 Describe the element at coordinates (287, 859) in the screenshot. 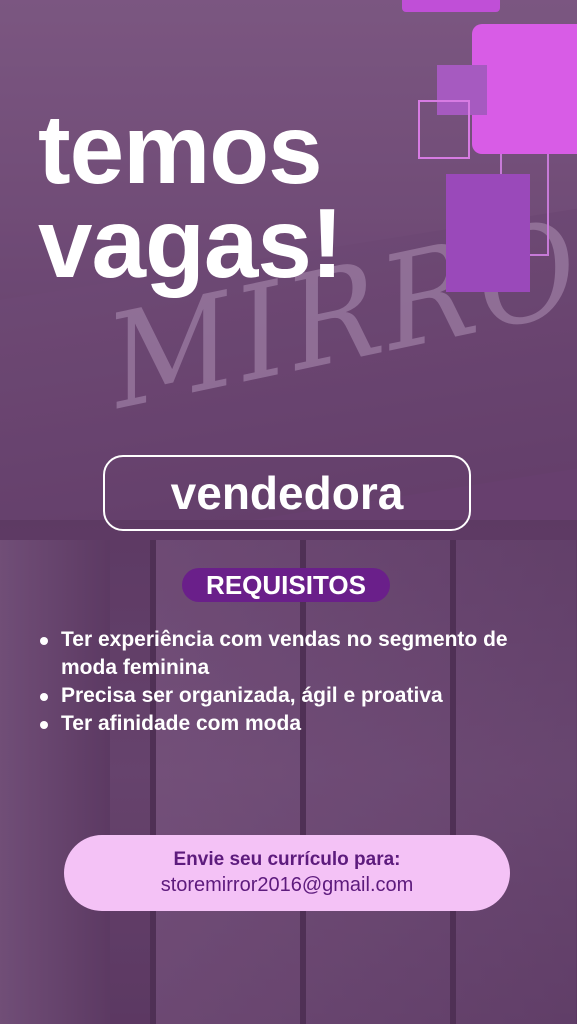

I see `cta-title: Envie seu currículo para:` at that location.